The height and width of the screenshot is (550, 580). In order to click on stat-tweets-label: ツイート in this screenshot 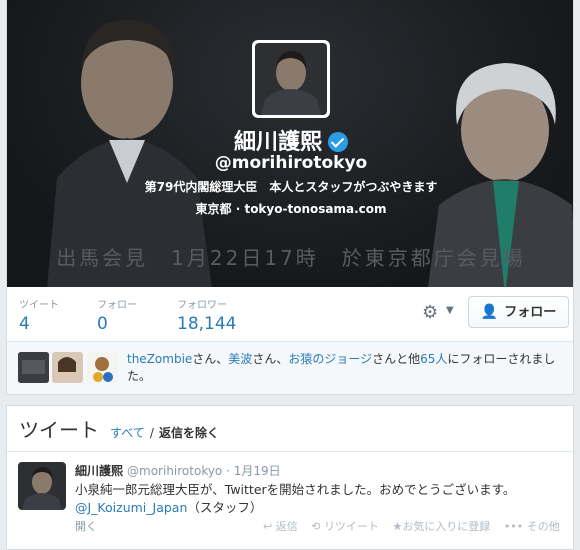, I will do `click(39, 305)`.